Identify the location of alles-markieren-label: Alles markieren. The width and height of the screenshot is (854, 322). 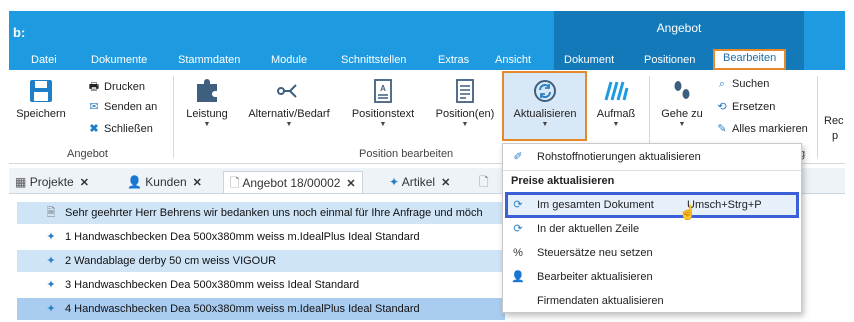
(770, 129).